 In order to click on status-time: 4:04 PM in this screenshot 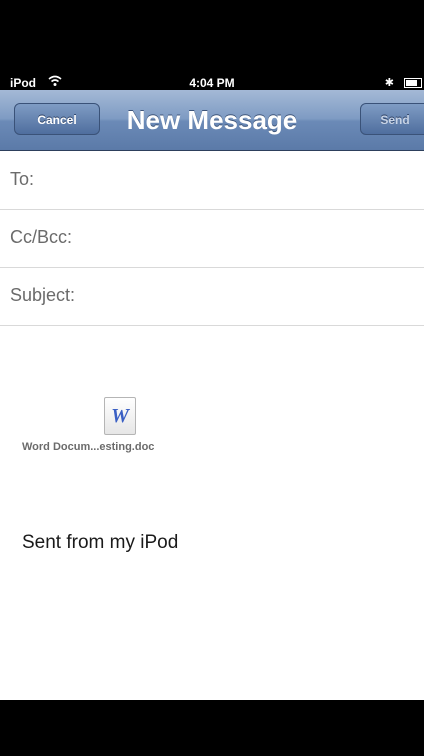, I will do `click(212, 83)`.